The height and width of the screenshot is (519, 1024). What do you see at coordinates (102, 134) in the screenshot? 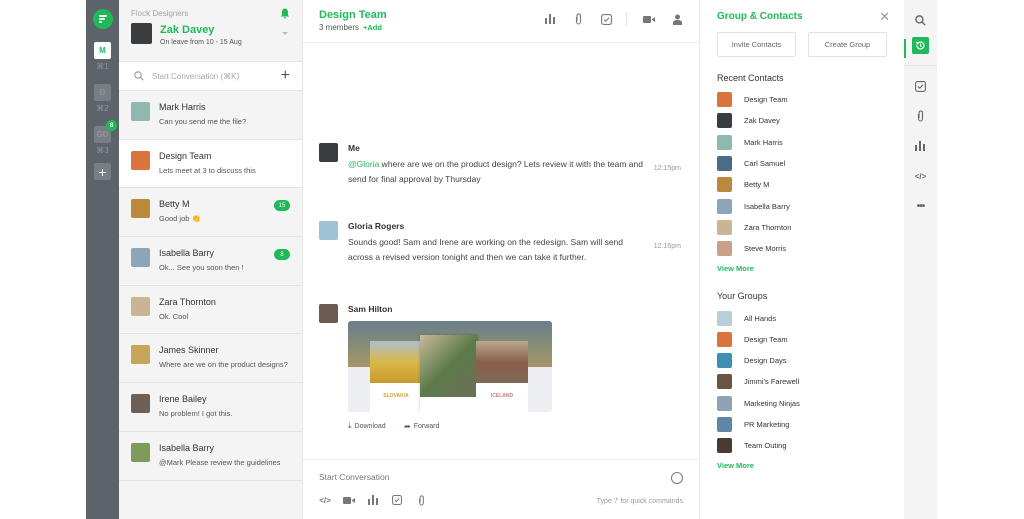
I see `team-initials: GD` at bounding box center [102, 134].